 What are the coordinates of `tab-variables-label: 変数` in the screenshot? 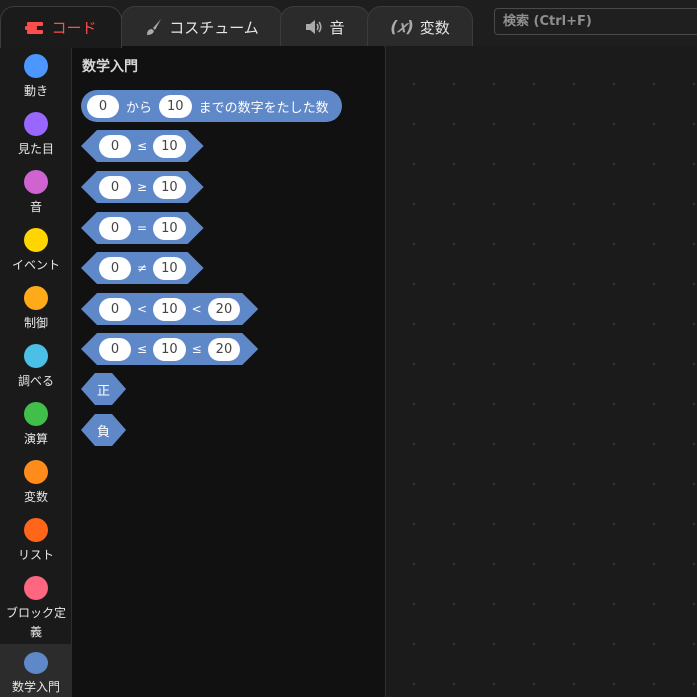 It's located at (434, 27).